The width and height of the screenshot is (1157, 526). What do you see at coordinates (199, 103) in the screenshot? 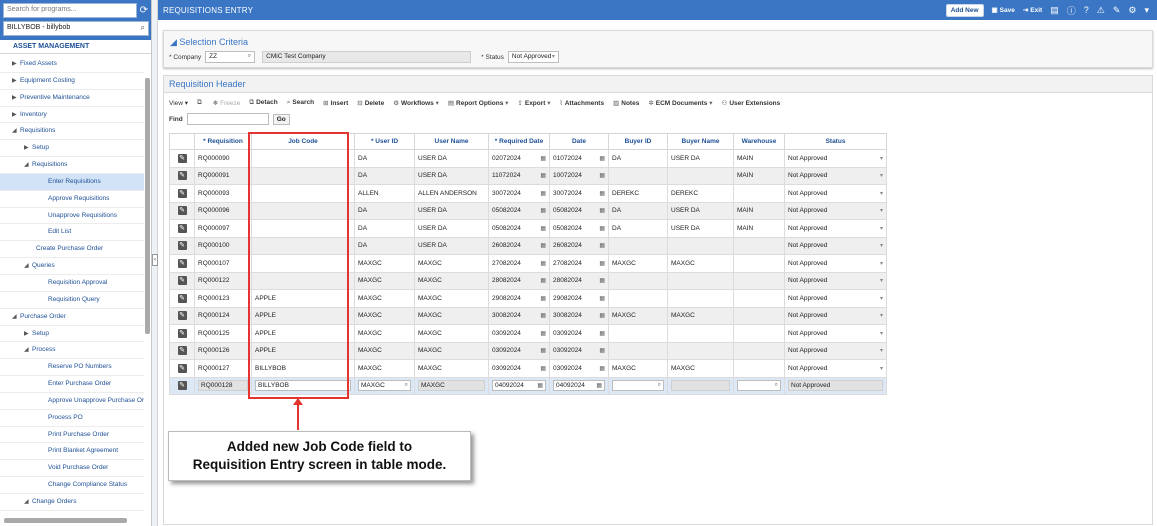
I see `detach-view-icon: ⧉` at bounding box center [199, 103].